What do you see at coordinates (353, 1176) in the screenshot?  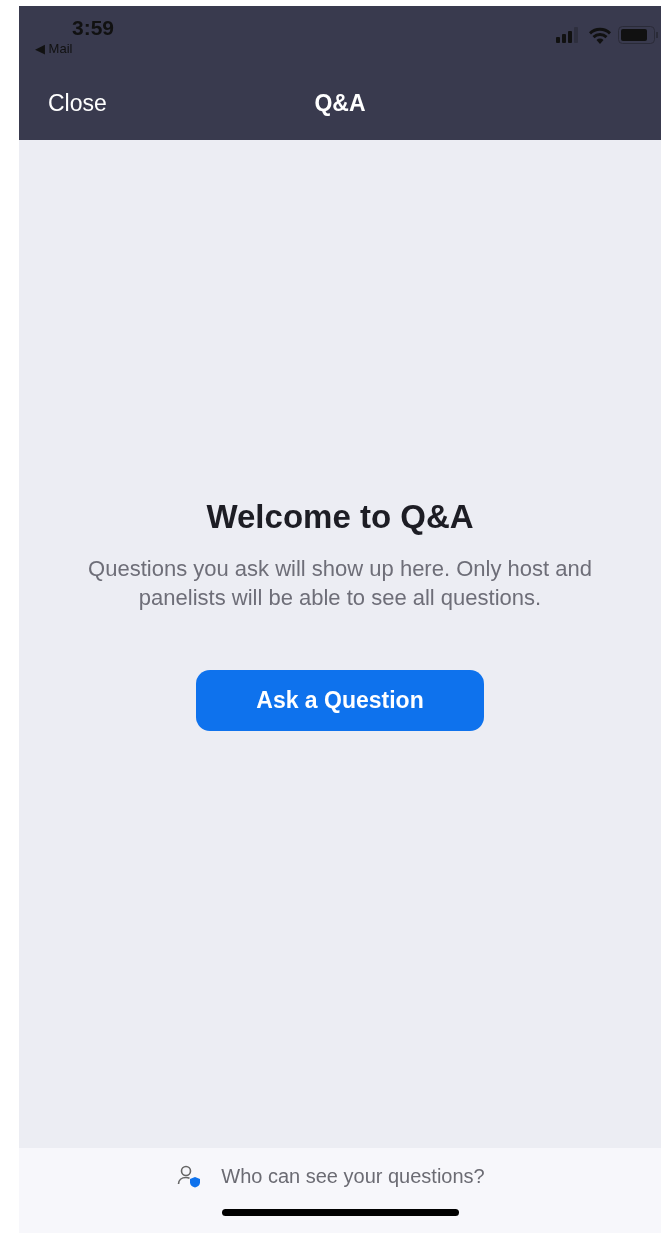 I see `visibility-info-link: Who can see your questions?` at bounding box center [353, 1176].